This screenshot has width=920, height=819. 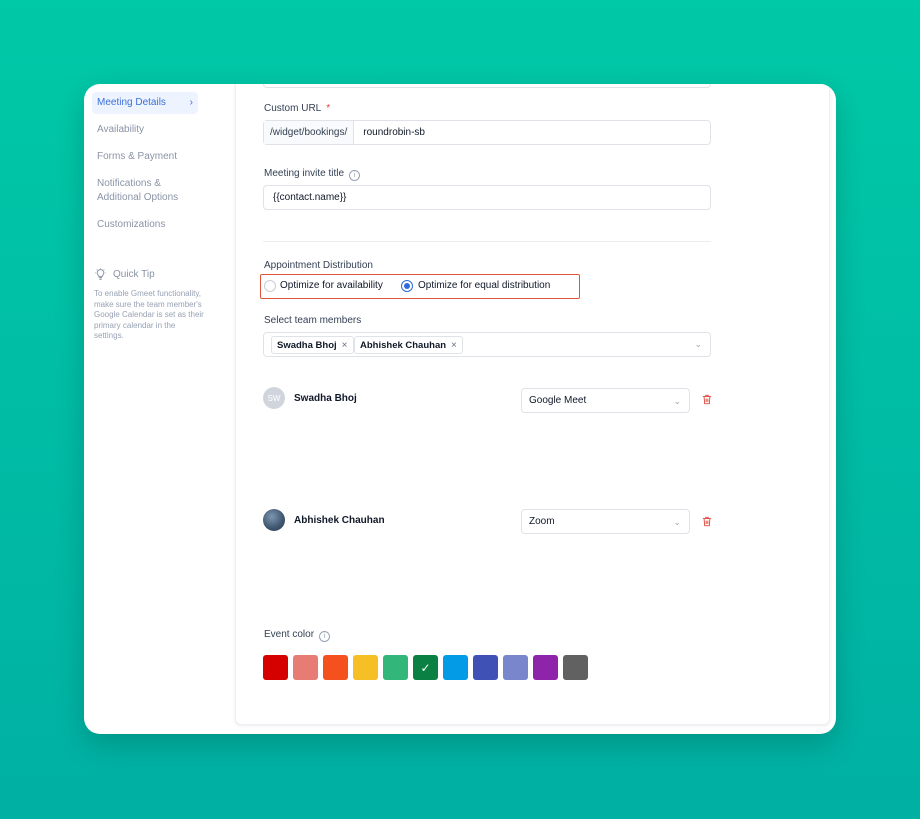 I want to click on meeting-location-select: Google Meet ⌄, so click(x=605, y=400).